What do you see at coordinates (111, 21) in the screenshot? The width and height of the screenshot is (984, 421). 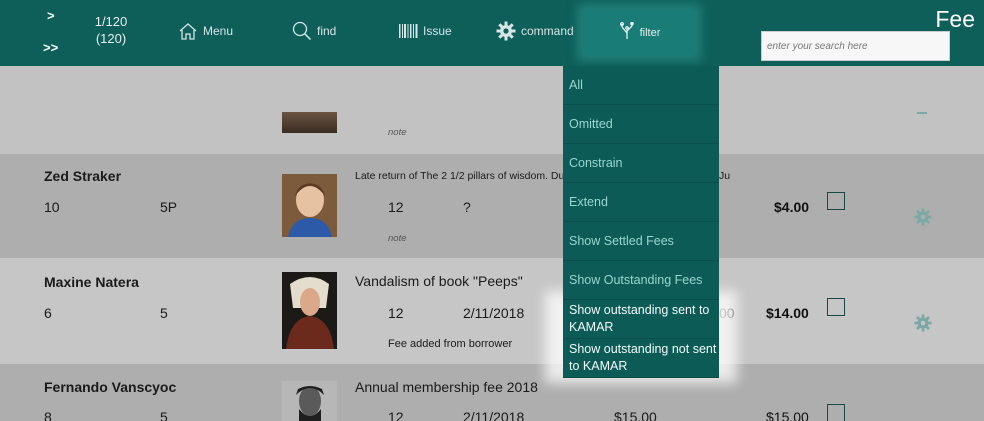 I see `record-position: 1/120` at bounding box center [111, 21].